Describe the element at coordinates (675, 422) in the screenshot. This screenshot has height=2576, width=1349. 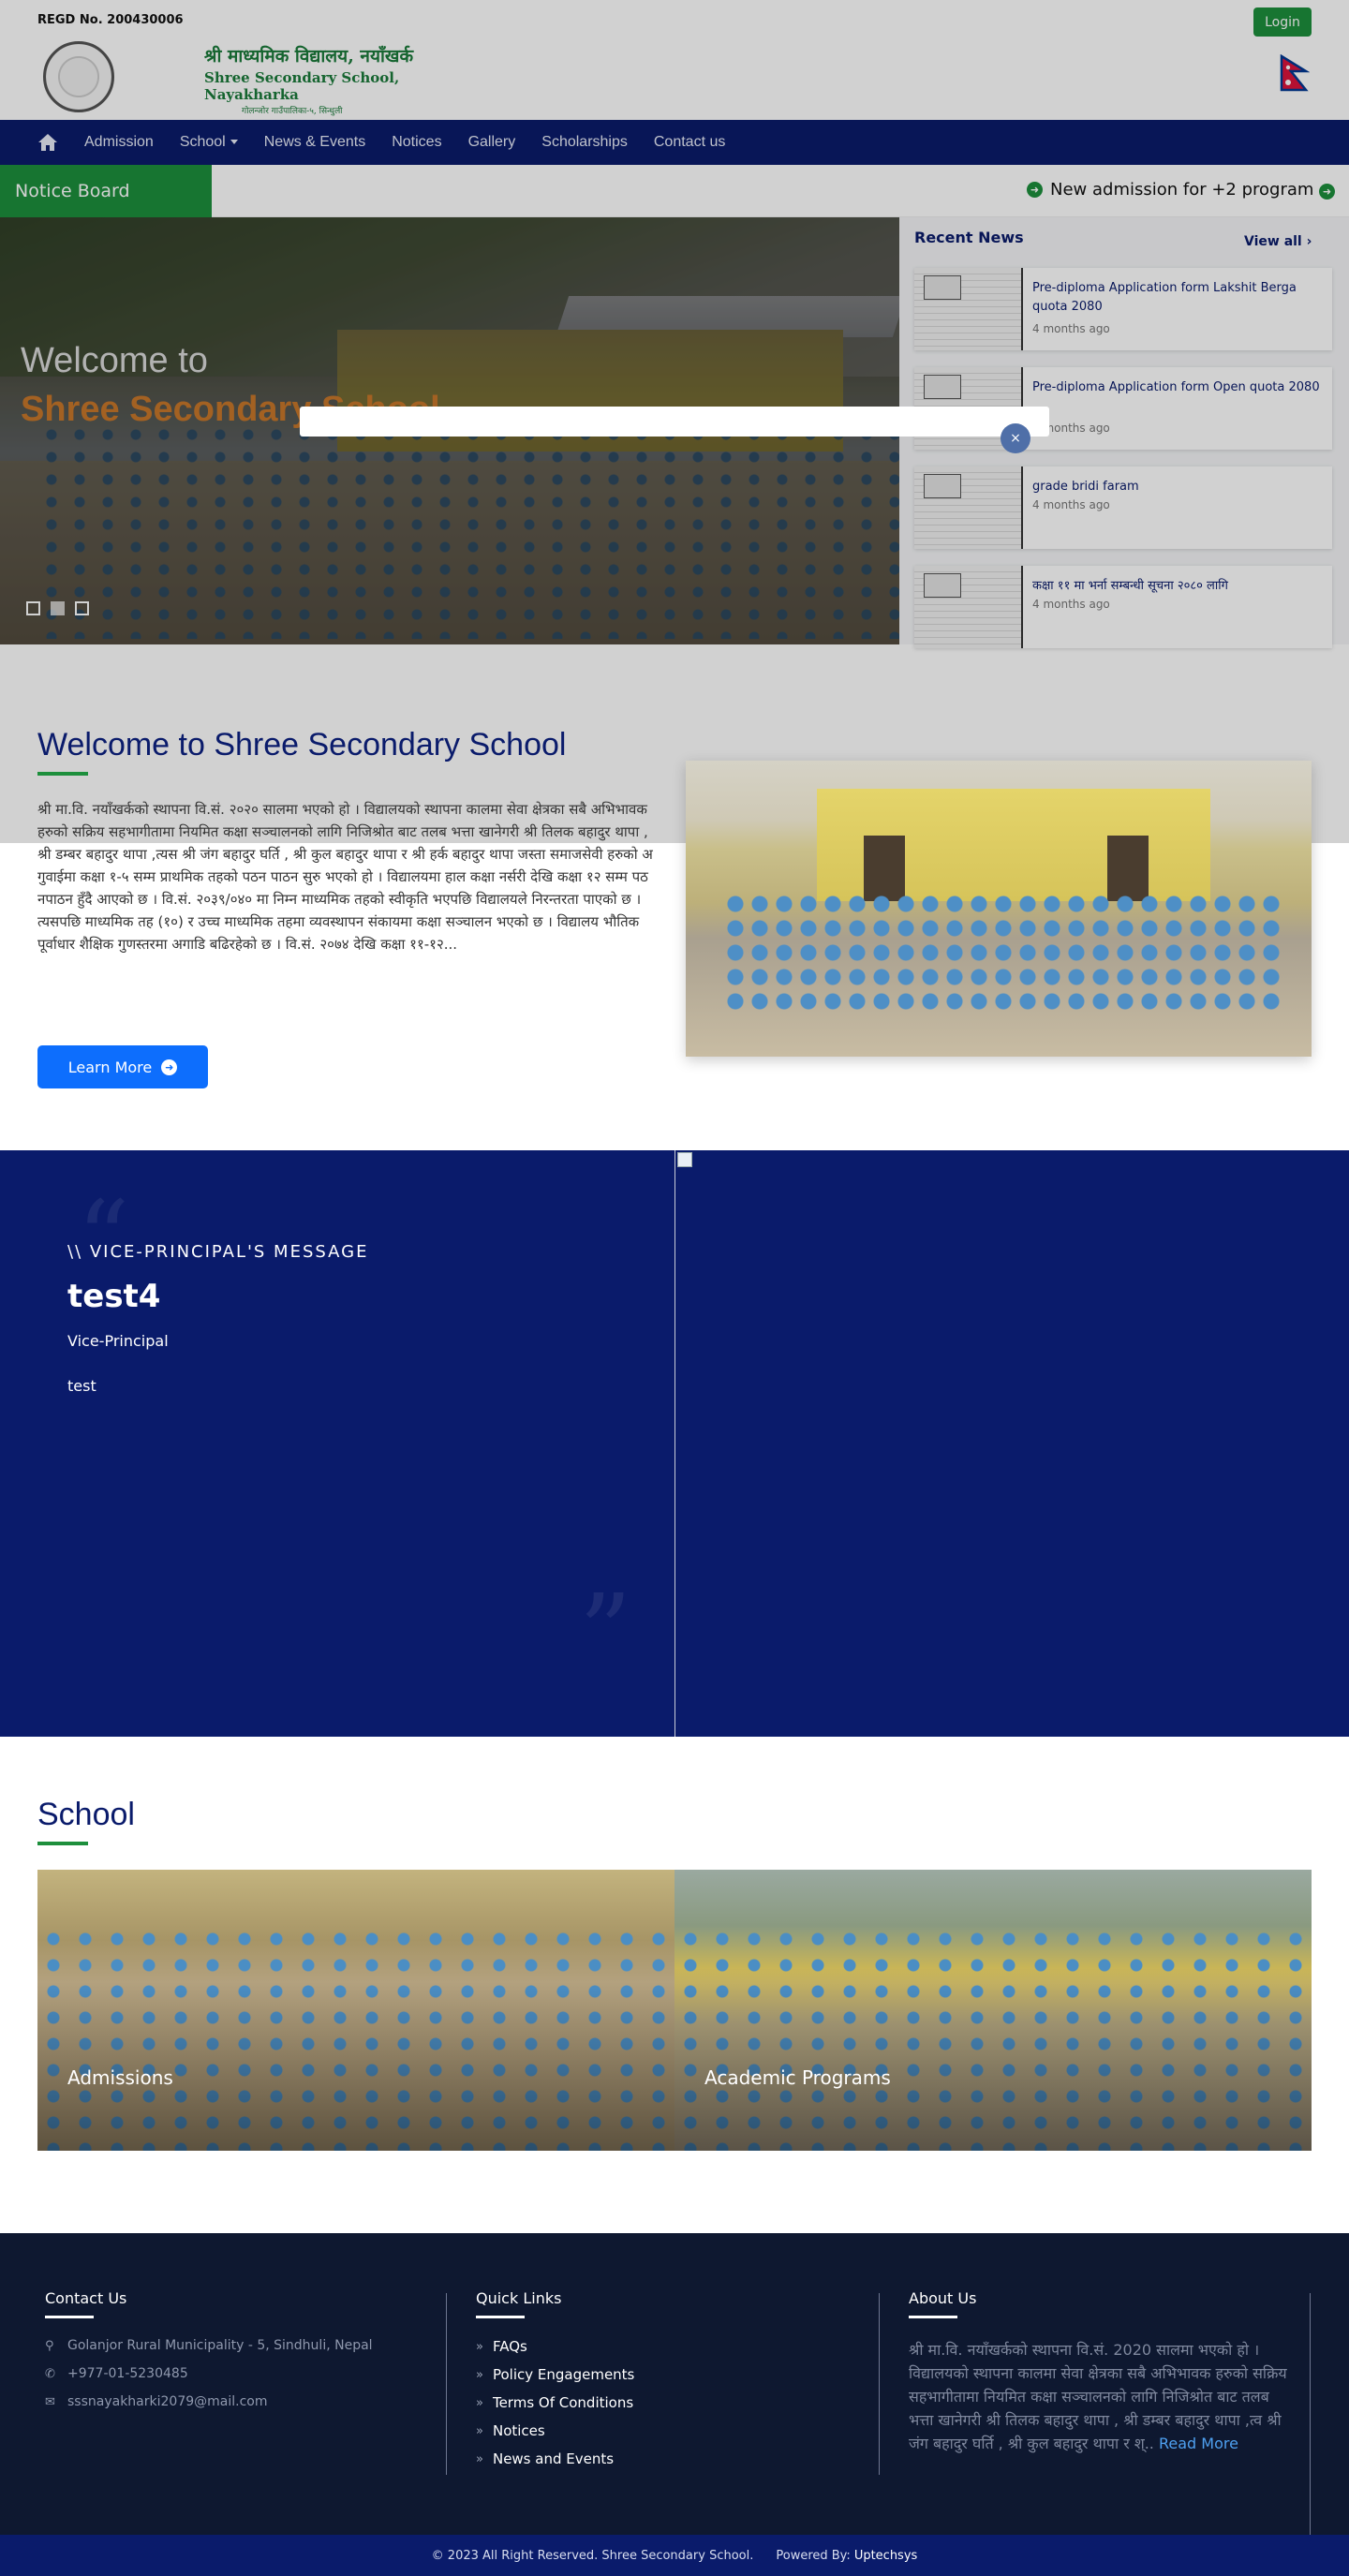
I see `modal-dialog` at that location.